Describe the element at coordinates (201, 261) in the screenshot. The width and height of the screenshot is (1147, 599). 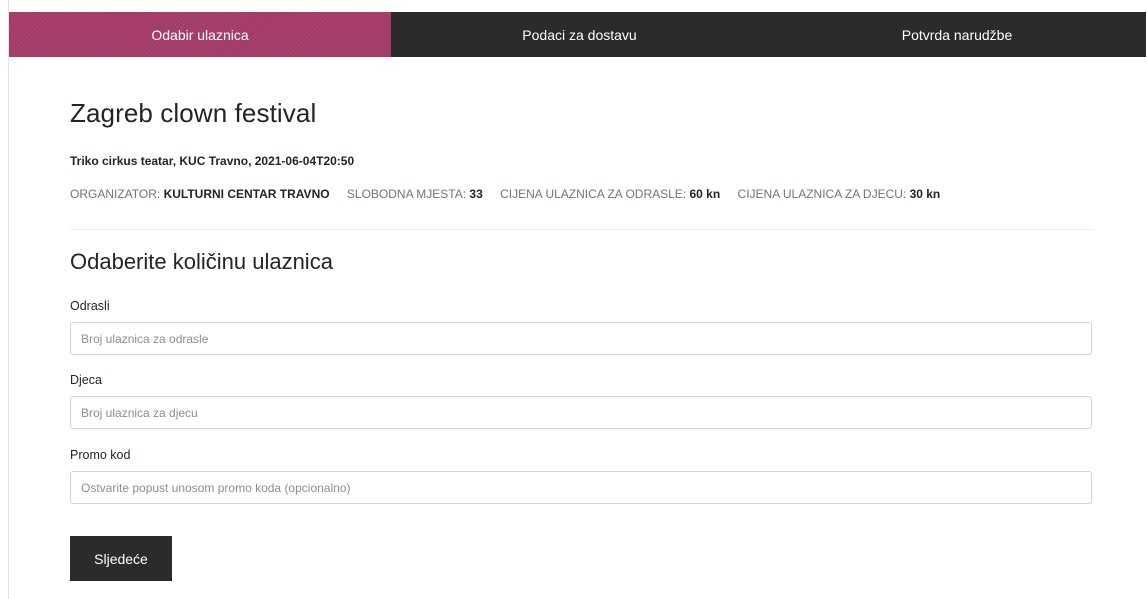
I see `ticket-quantity-title: Odaberite količinu ulaznica` at that location.